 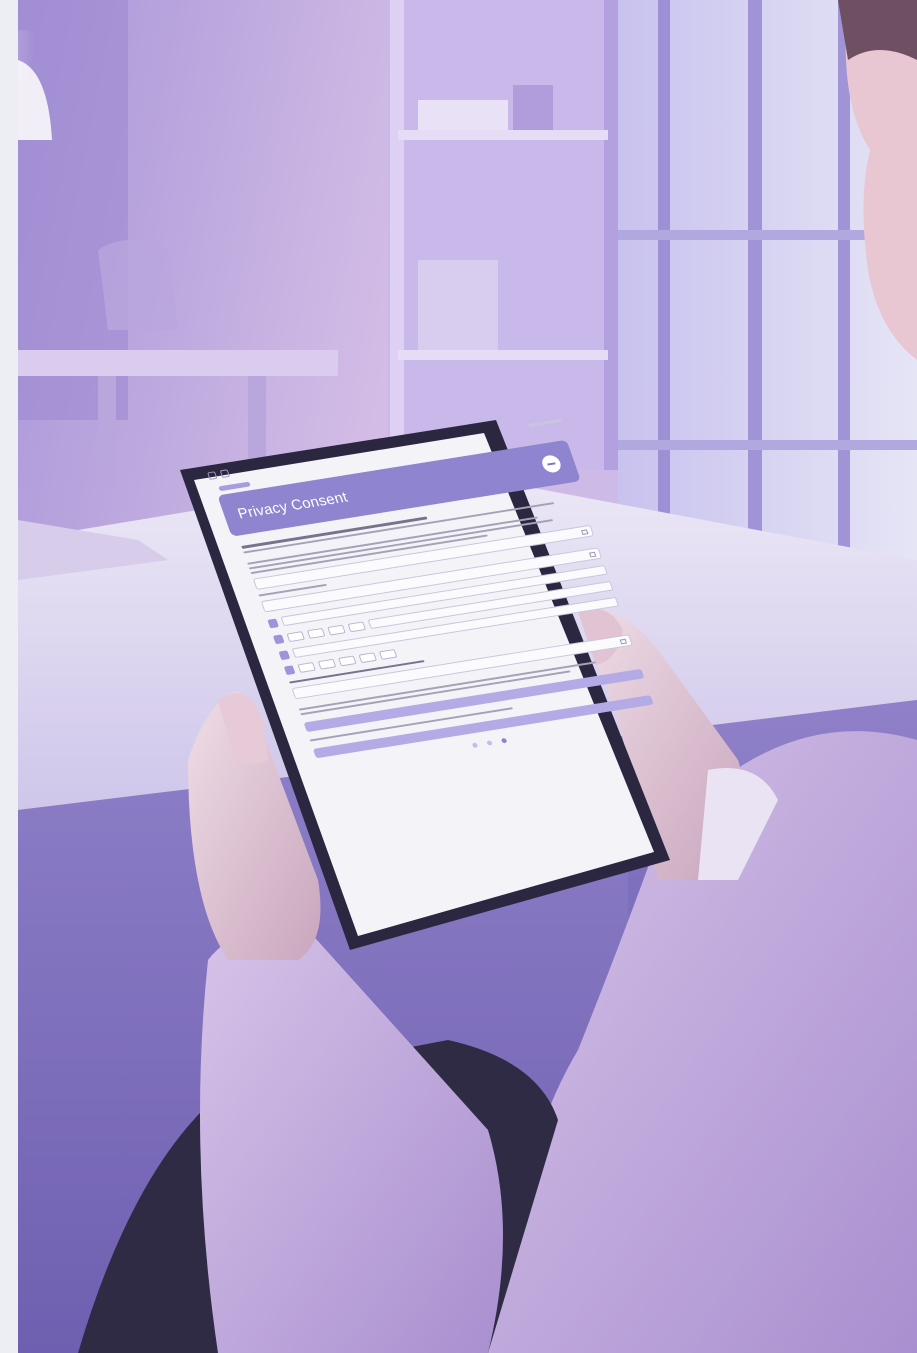 What do you see at coordinates (9, 676) in the screenshot?
I see `left-margin-strip` at bounding box center [9, 676].